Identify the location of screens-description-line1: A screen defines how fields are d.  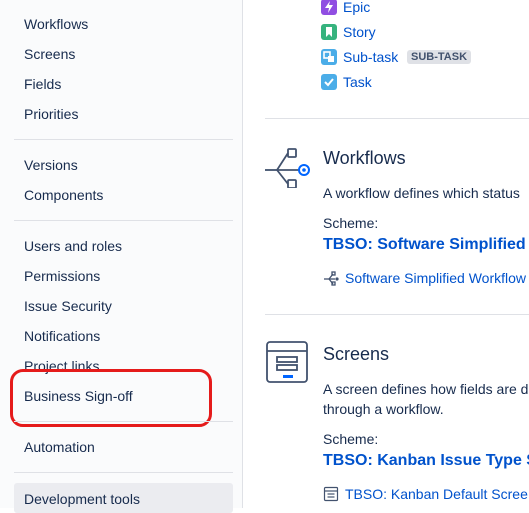
(426, 389).